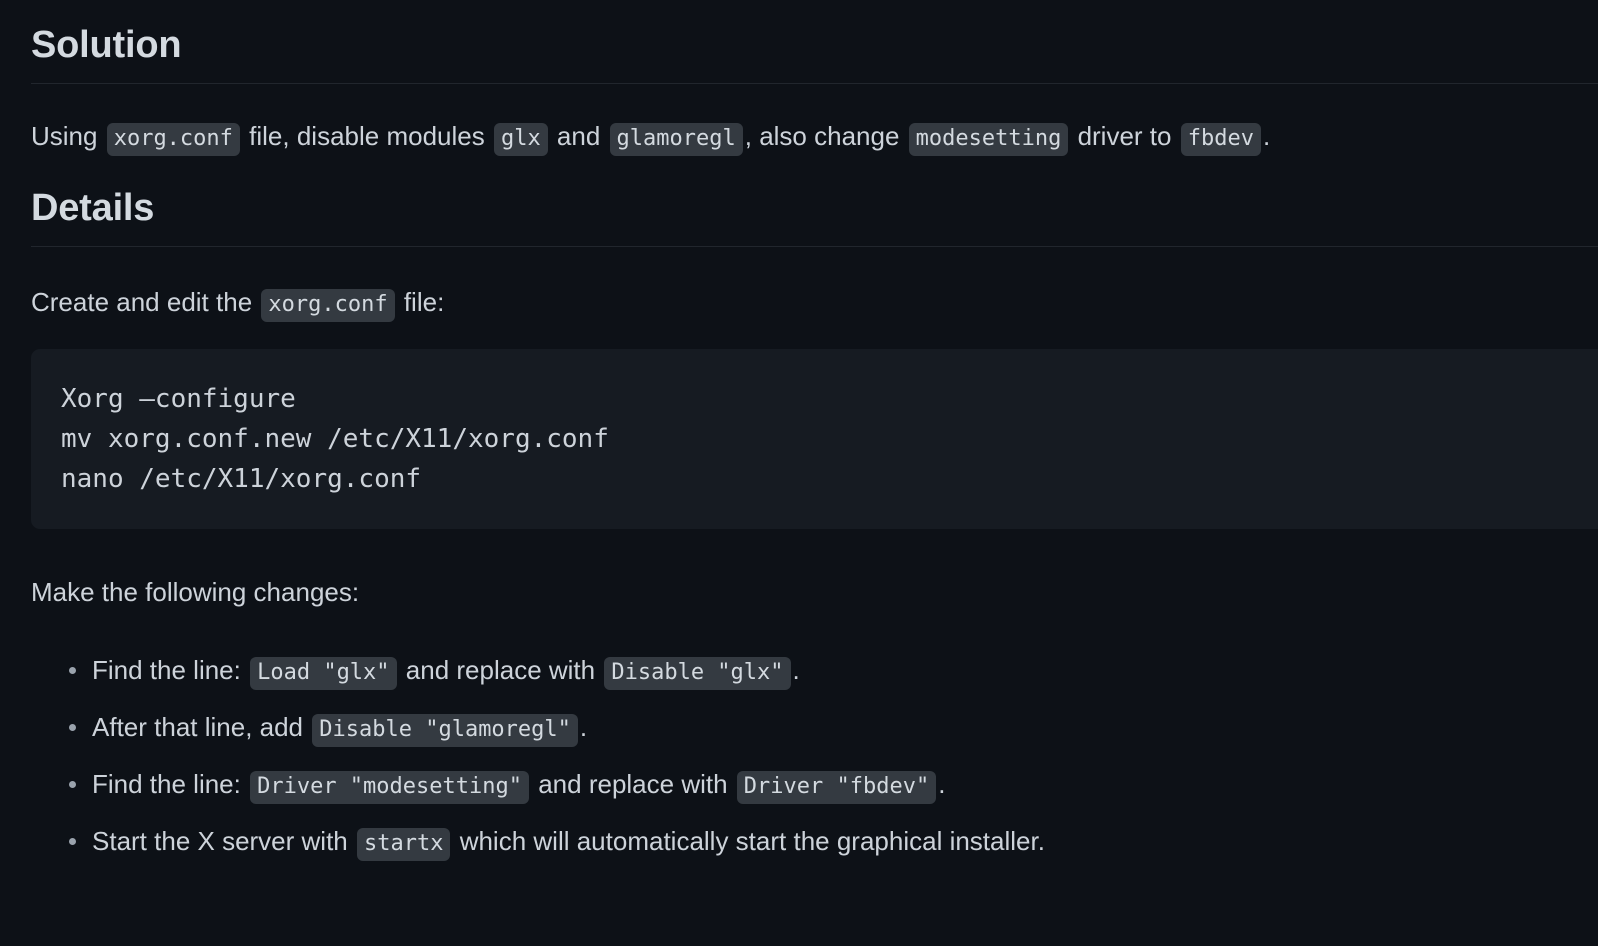 The image size is (1598, 946). What do you see at coordinates (825, 136) in the screenshot?
I see `text-fragment: , also change` at bounding box center [825, 136].